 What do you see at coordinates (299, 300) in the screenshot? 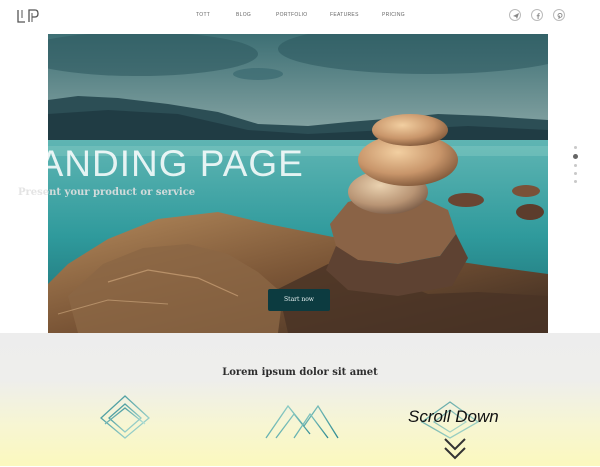
I see `start-now-button: Start now` at bounding box center [299, 300].